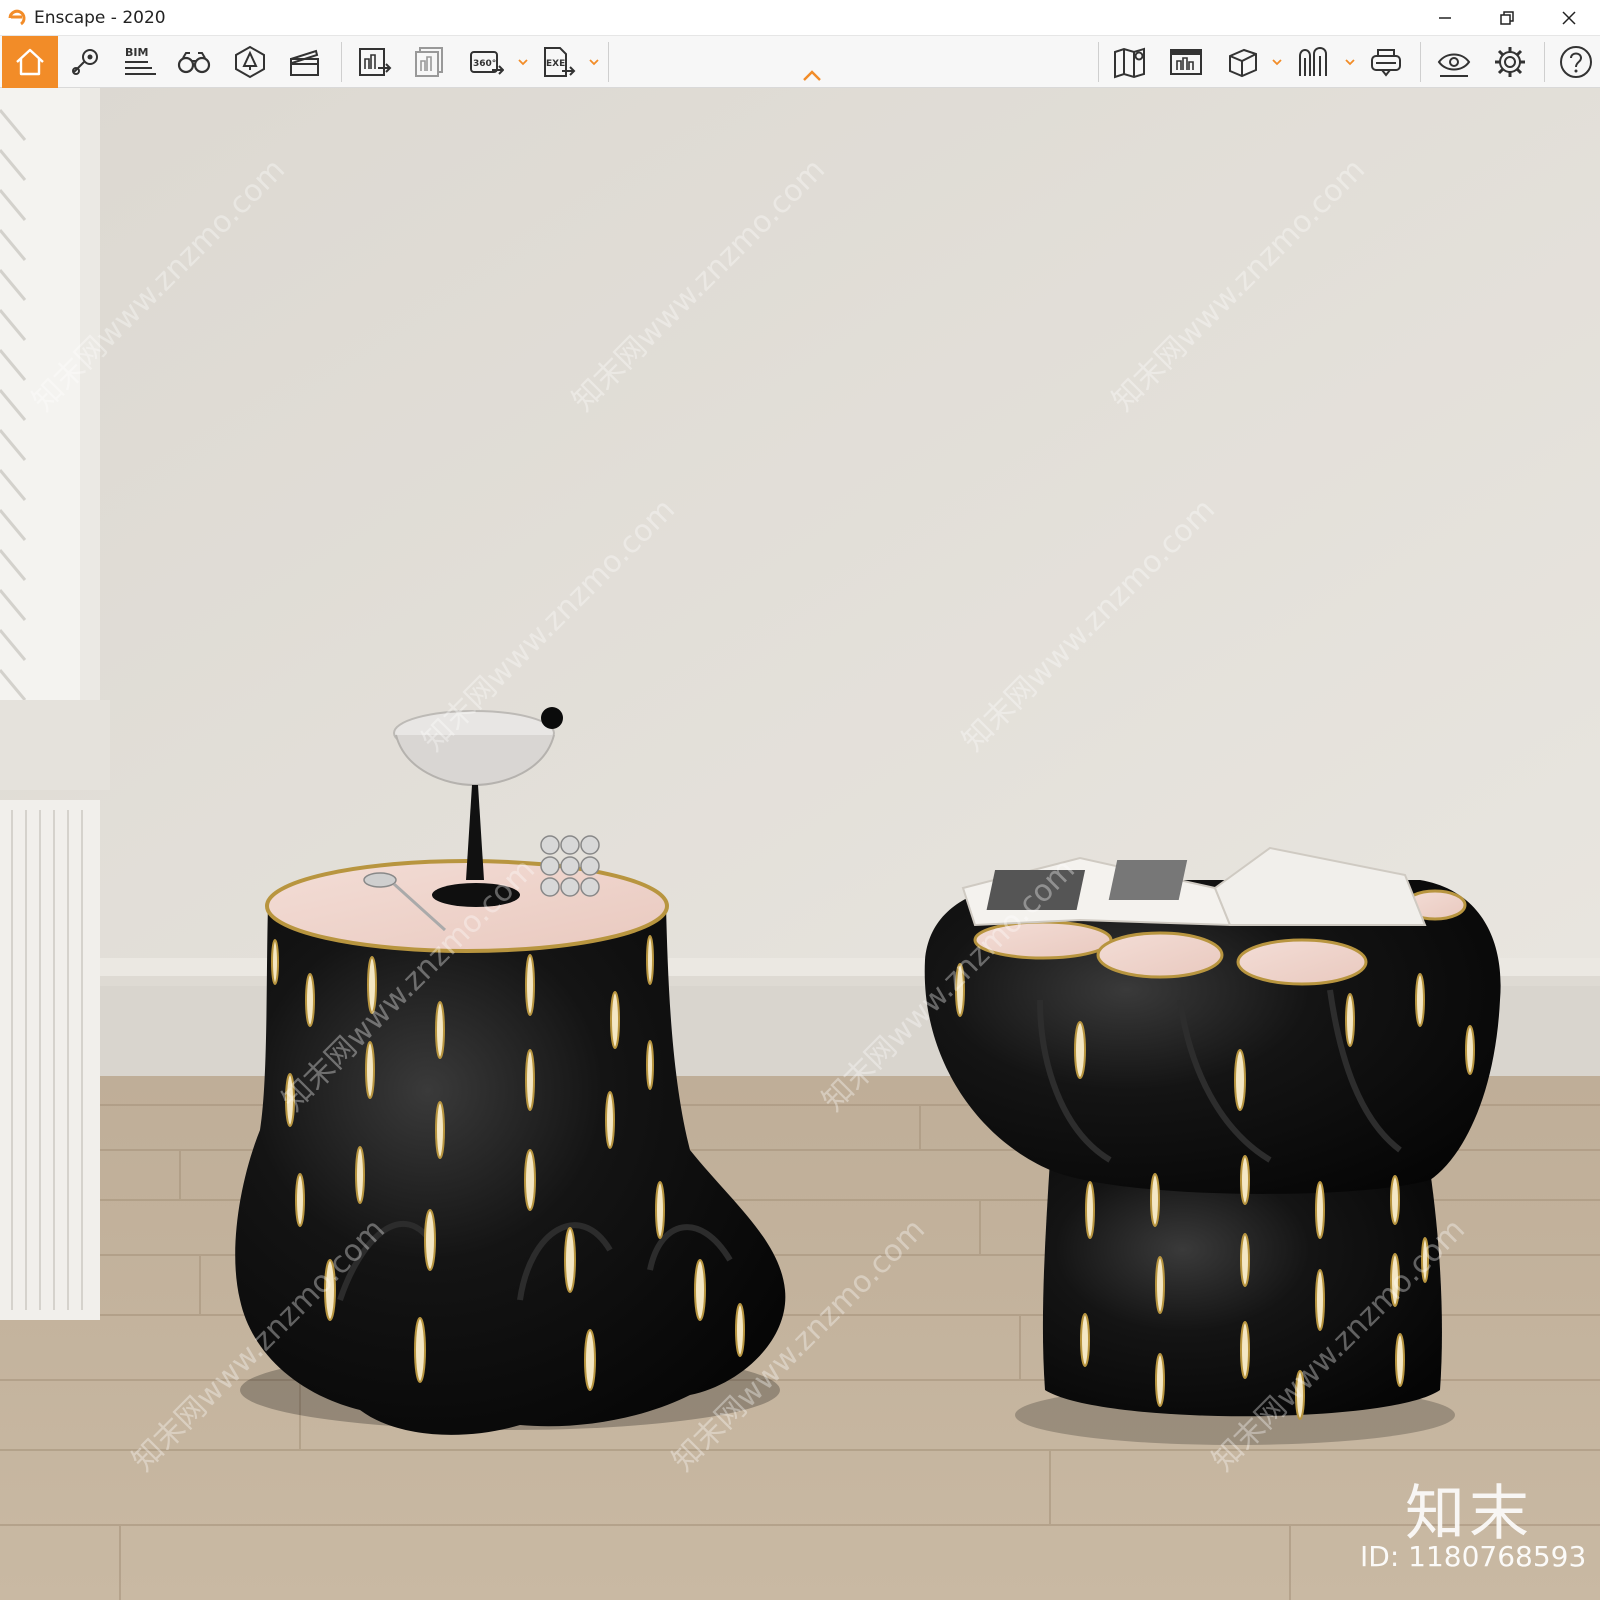 This screenshot has height=1600, width=1600. What do you see at coordinates (136, 52) in the screenshot?
I see `svg-text: BIM` at bounding box center [136, 52].